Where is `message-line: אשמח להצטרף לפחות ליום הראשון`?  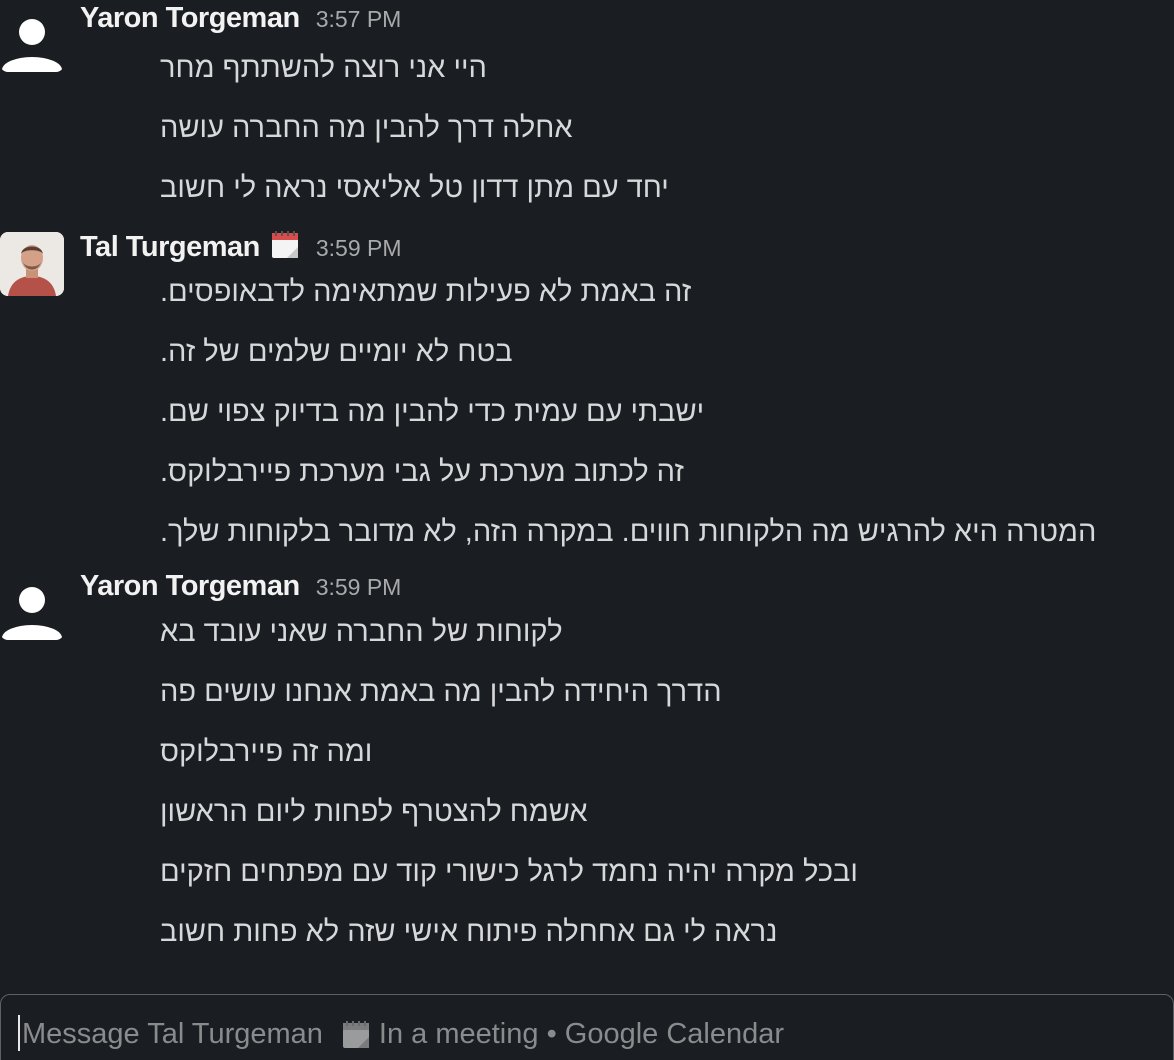 message-line: אשמח להצטרף לפחות ליום הראשון is located at coordinates (374, 812).